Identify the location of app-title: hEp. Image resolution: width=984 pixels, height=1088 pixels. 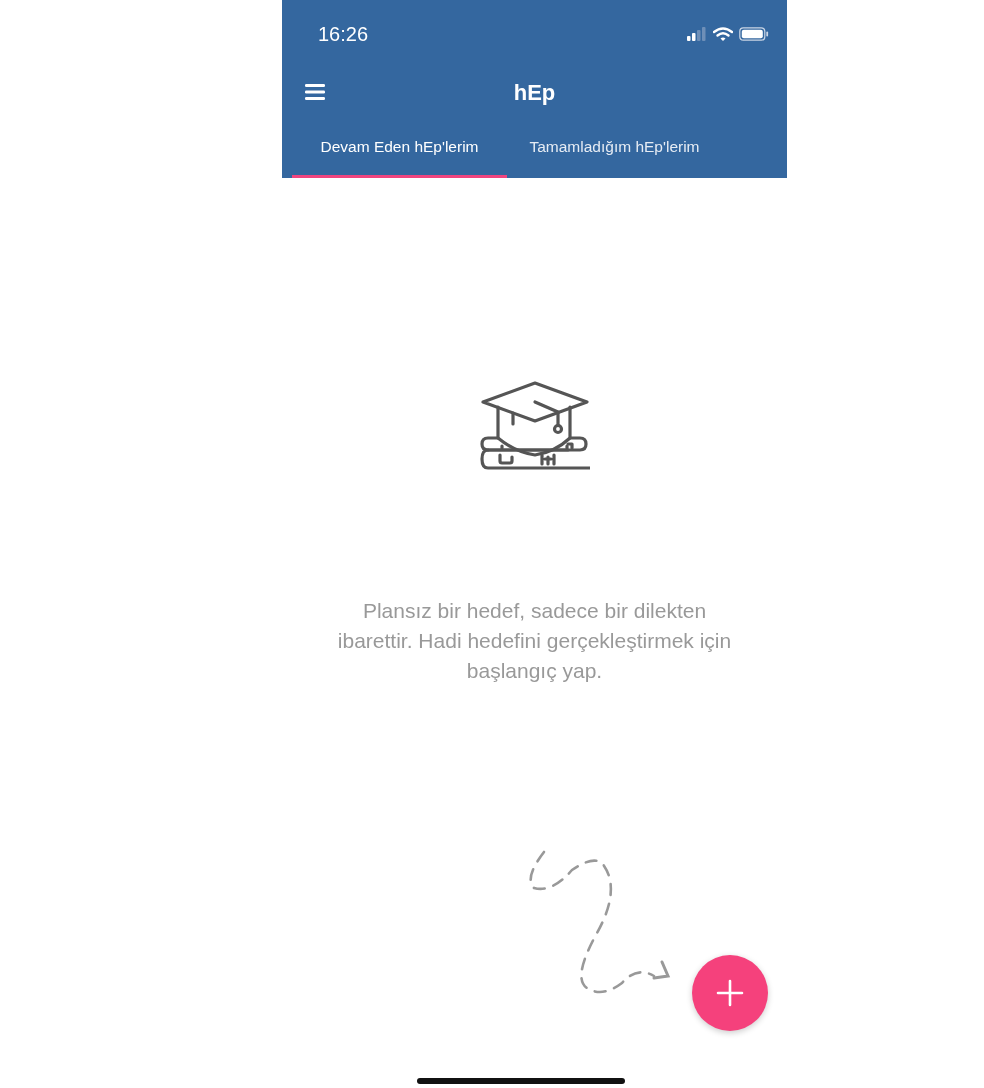
(534, 93).